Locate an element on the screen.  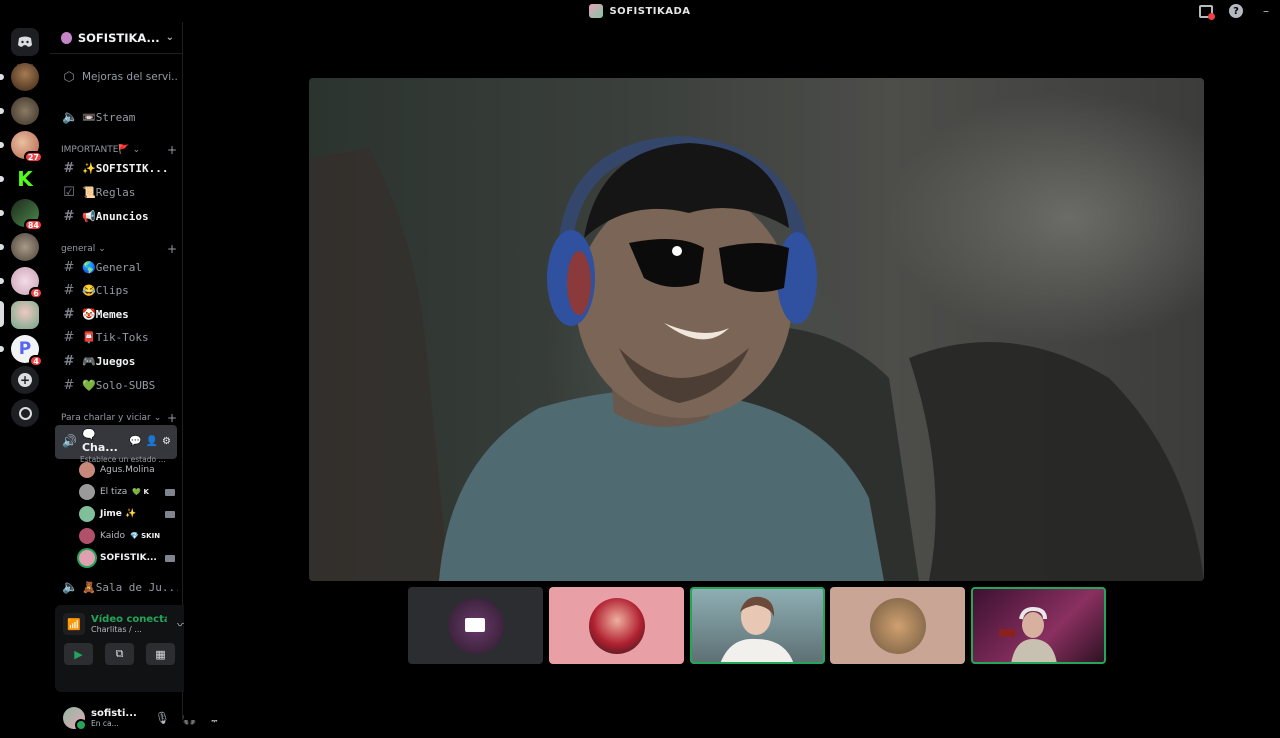
channel-anuncios: # 📢Anuncios is located at coordinates (117, 216).